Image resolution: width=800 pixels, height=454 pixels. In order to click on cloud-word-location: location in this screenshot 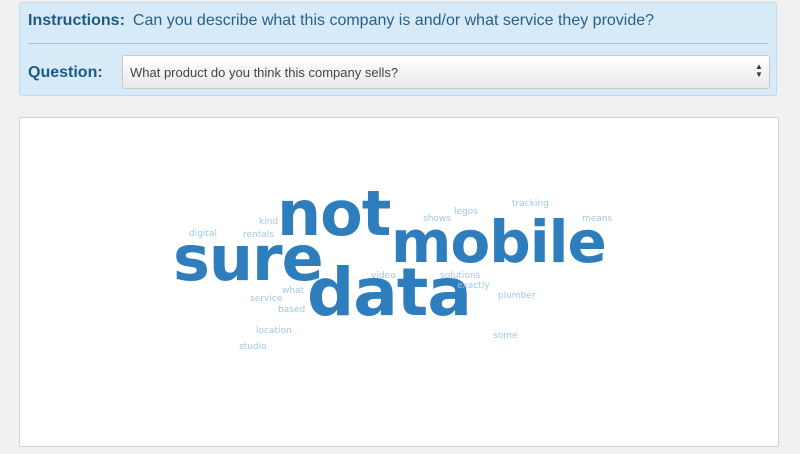, I will do `click(274, 331)`.